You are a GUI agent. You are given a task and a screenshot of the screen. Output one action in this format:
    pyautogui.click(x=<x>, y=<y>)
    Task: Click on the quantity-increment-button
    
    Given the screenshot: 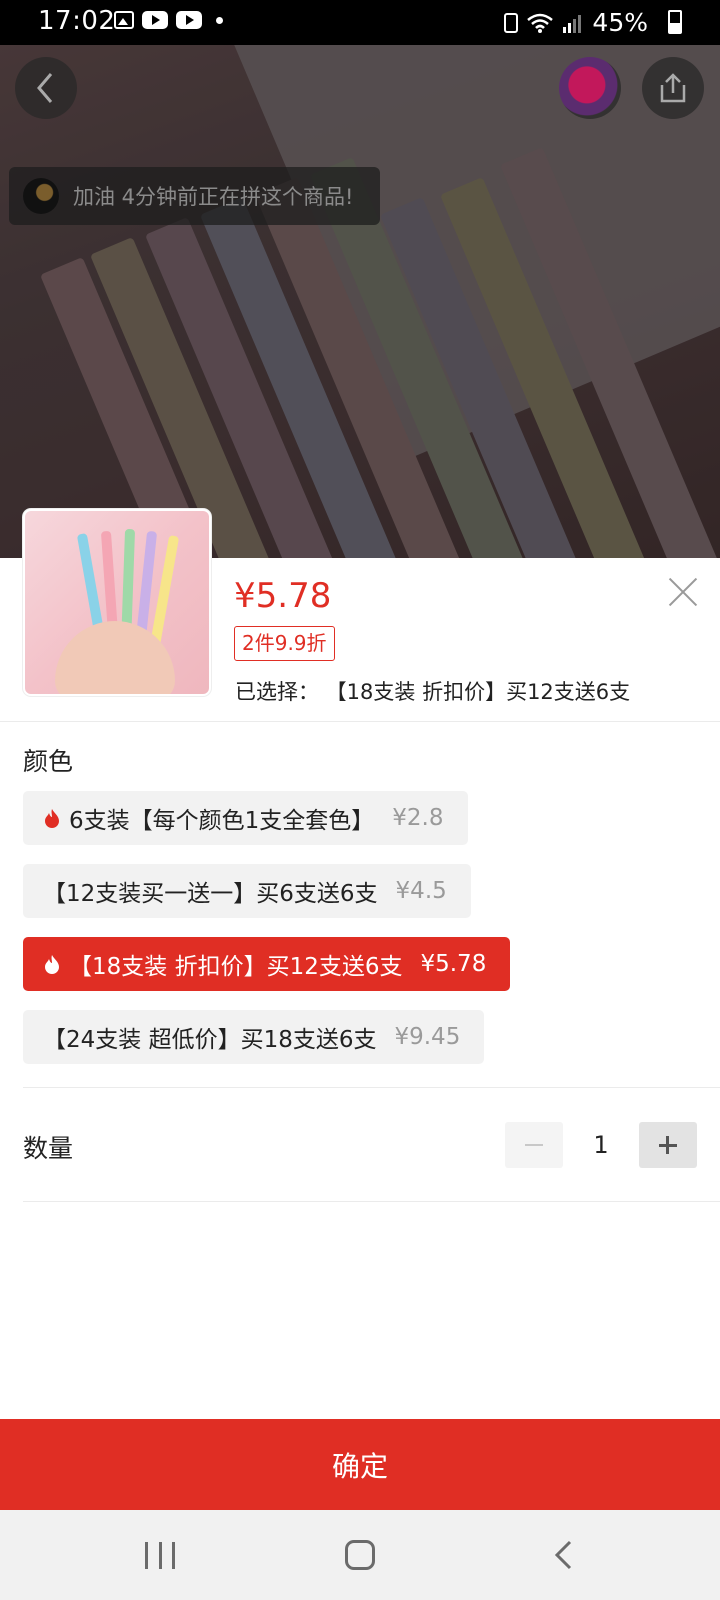 What is the action you would take?
    pyautogui.click(x=668, y=1145)
    